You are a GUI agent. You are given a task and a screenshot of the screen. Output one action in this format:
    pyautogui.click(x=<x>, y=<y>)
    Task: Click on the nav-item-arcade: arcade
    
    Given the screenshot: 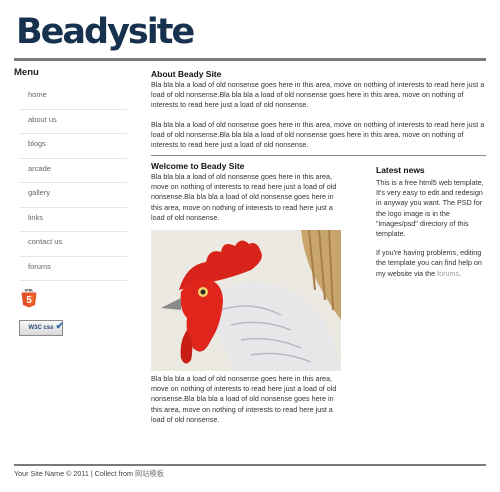 What is the action you would take?
    pyautogui.click(x=73, y=171)
    